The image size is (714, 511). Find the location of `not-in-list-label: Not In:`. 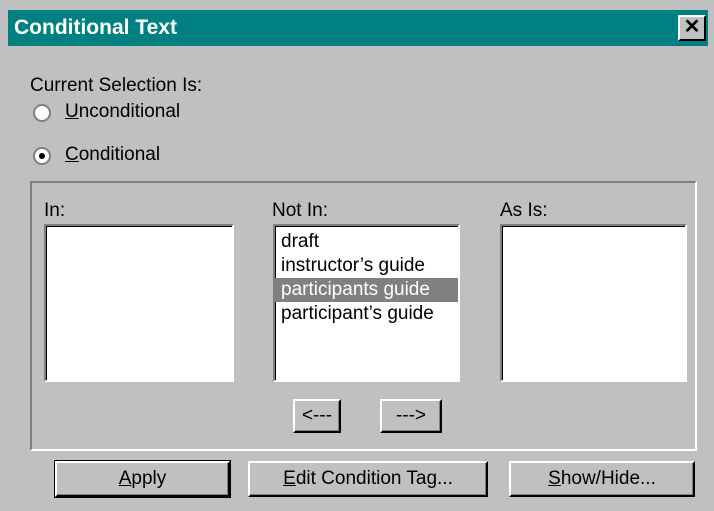

not-in-list-label: Not In: is located at coordinates (300, 210).